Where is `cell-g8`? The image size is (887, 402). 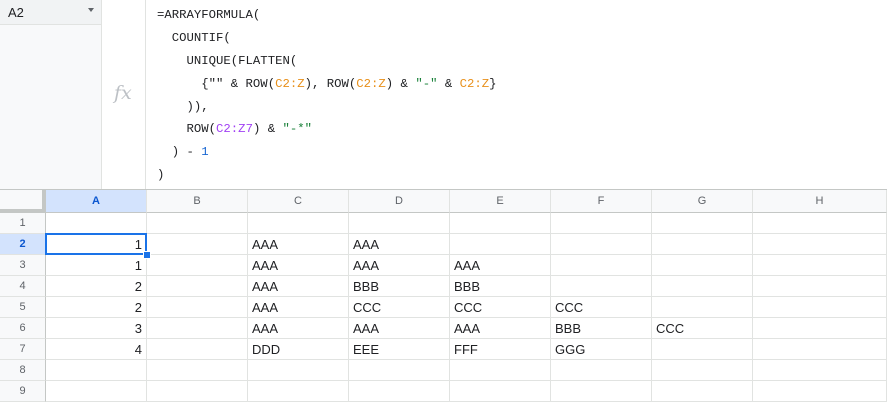
cell-g8 is located at coordinates (702, 370).